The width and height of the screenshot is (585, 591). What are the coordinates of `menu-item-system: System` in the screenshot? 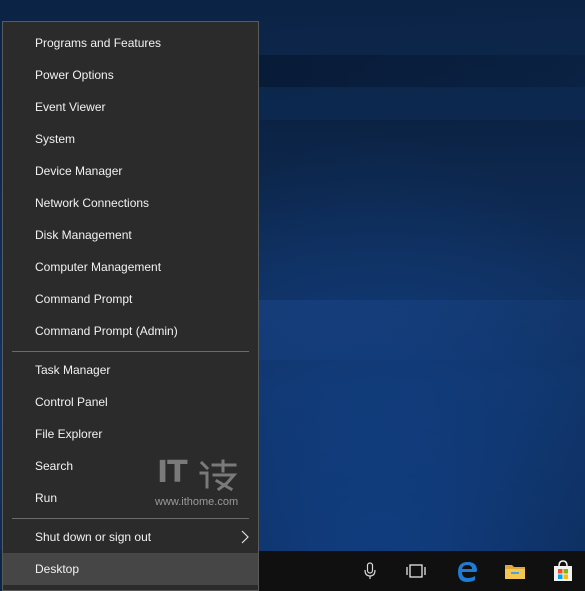 It's located at (130, 139).